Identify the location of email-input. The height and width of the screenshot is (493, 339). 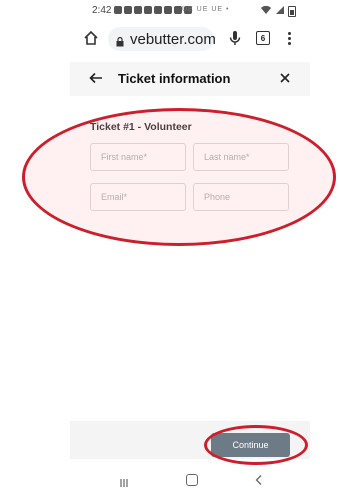
(138, 197).